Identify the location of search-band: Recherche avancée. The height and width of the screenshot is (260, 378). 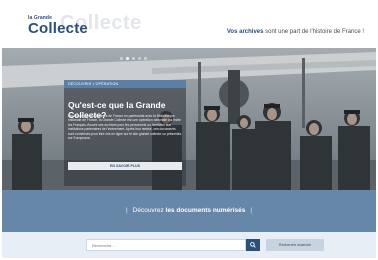
(189, 245).